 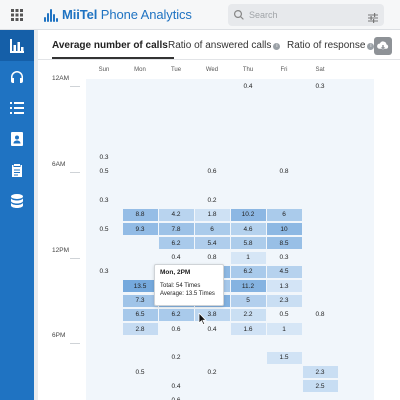 I want to click on cloud-download-icon, so click(x=383, y=45).